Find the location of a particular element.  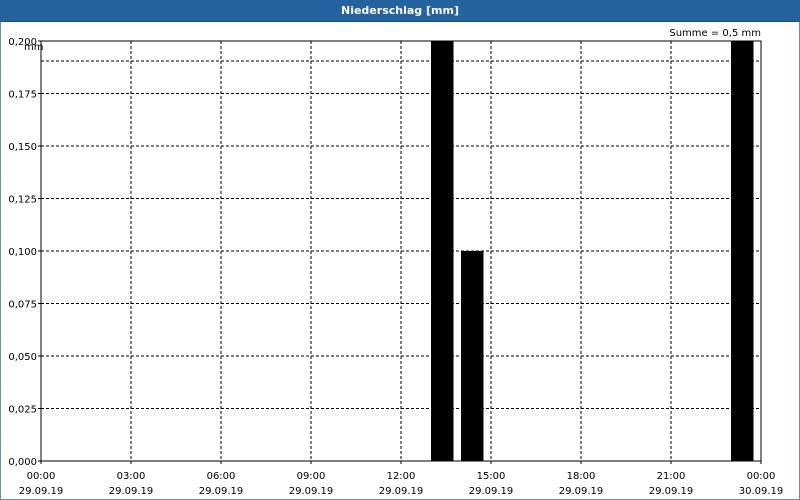

y-tick-label: 0,175 is located at coordinates (22, 95).